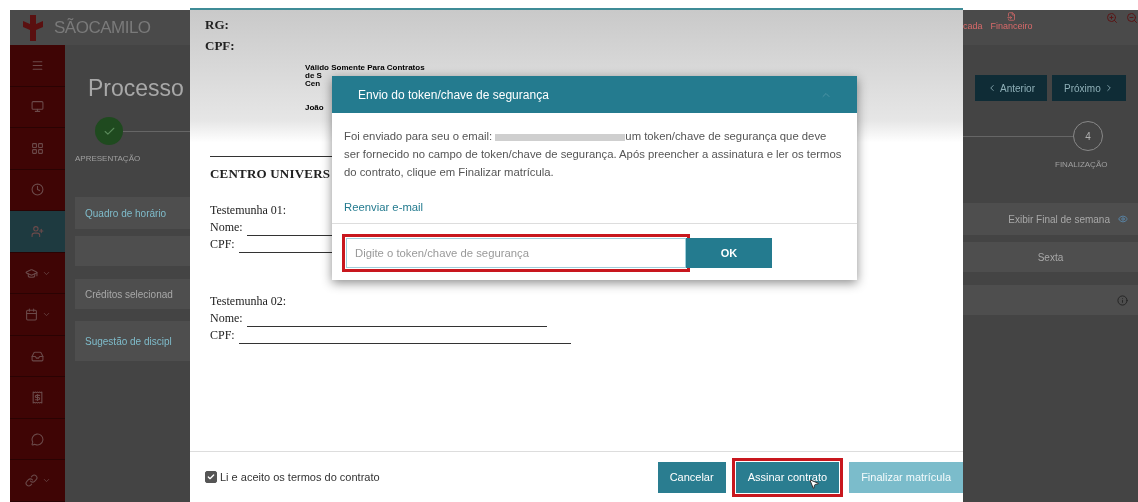 The width and height of the screenshot is (1138, 502). I want to click on calendar-icon, so click(31, 315).